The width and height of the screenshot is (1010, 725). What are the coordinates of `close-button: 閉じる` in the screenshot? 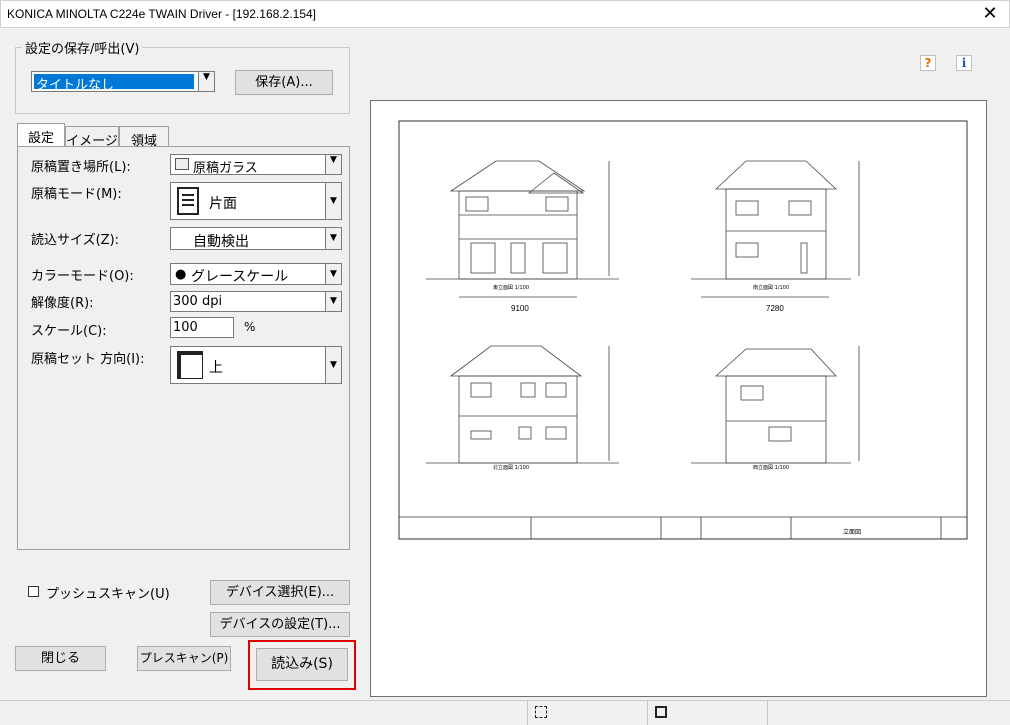 It's located at (60, 658).